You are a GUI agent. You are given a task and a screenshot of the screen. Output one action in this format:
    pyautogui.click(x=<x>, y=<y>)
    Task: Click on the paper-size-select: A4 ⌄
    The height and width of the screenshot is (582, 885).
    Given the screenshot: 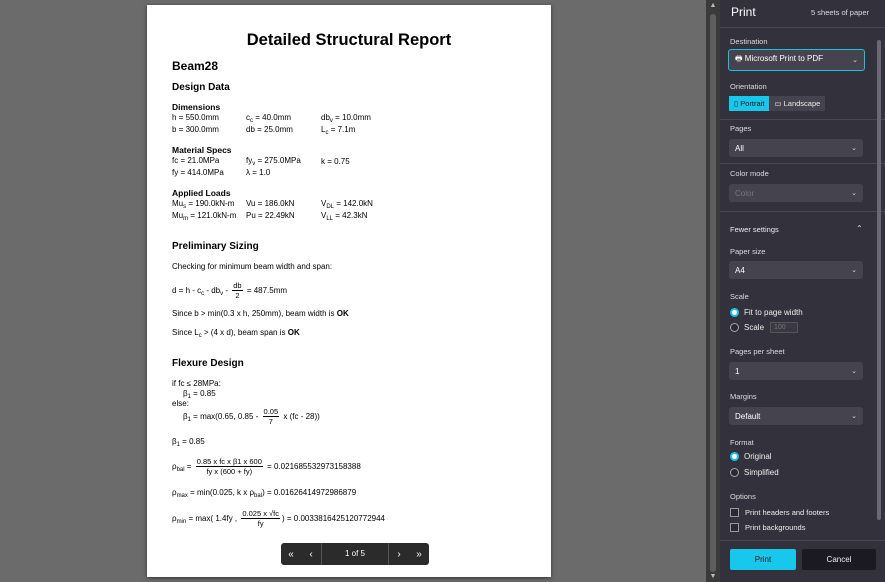 What is the action you would take?
    pyautogui.click(x=796, y=270)
    